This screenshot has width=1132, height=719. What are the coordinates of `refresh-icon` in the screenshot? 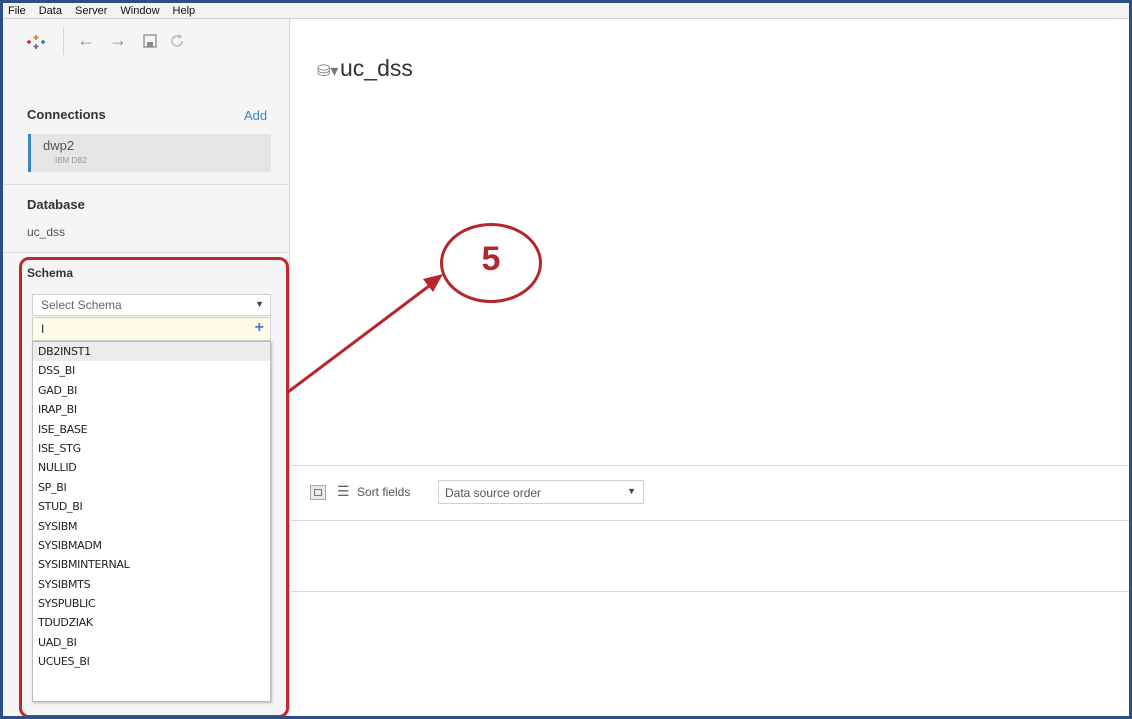 It's located at (177, 41).